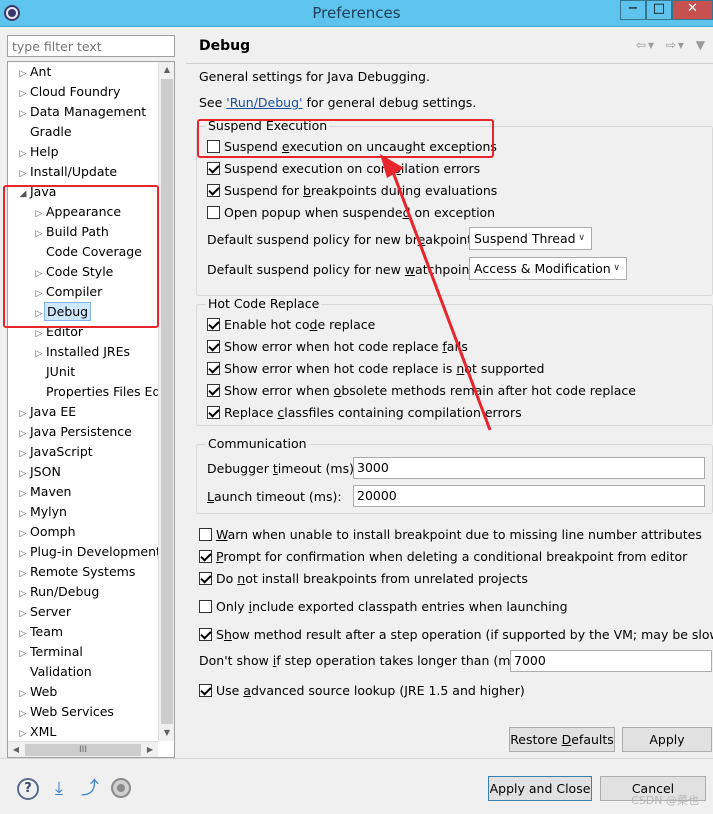 The width and height of the screenshot is (713, 814). Describe the element at coordinates (76, 432) in the screenshot. I see `tree-item-java-persistence: ▷ Java Persistence` at that location.